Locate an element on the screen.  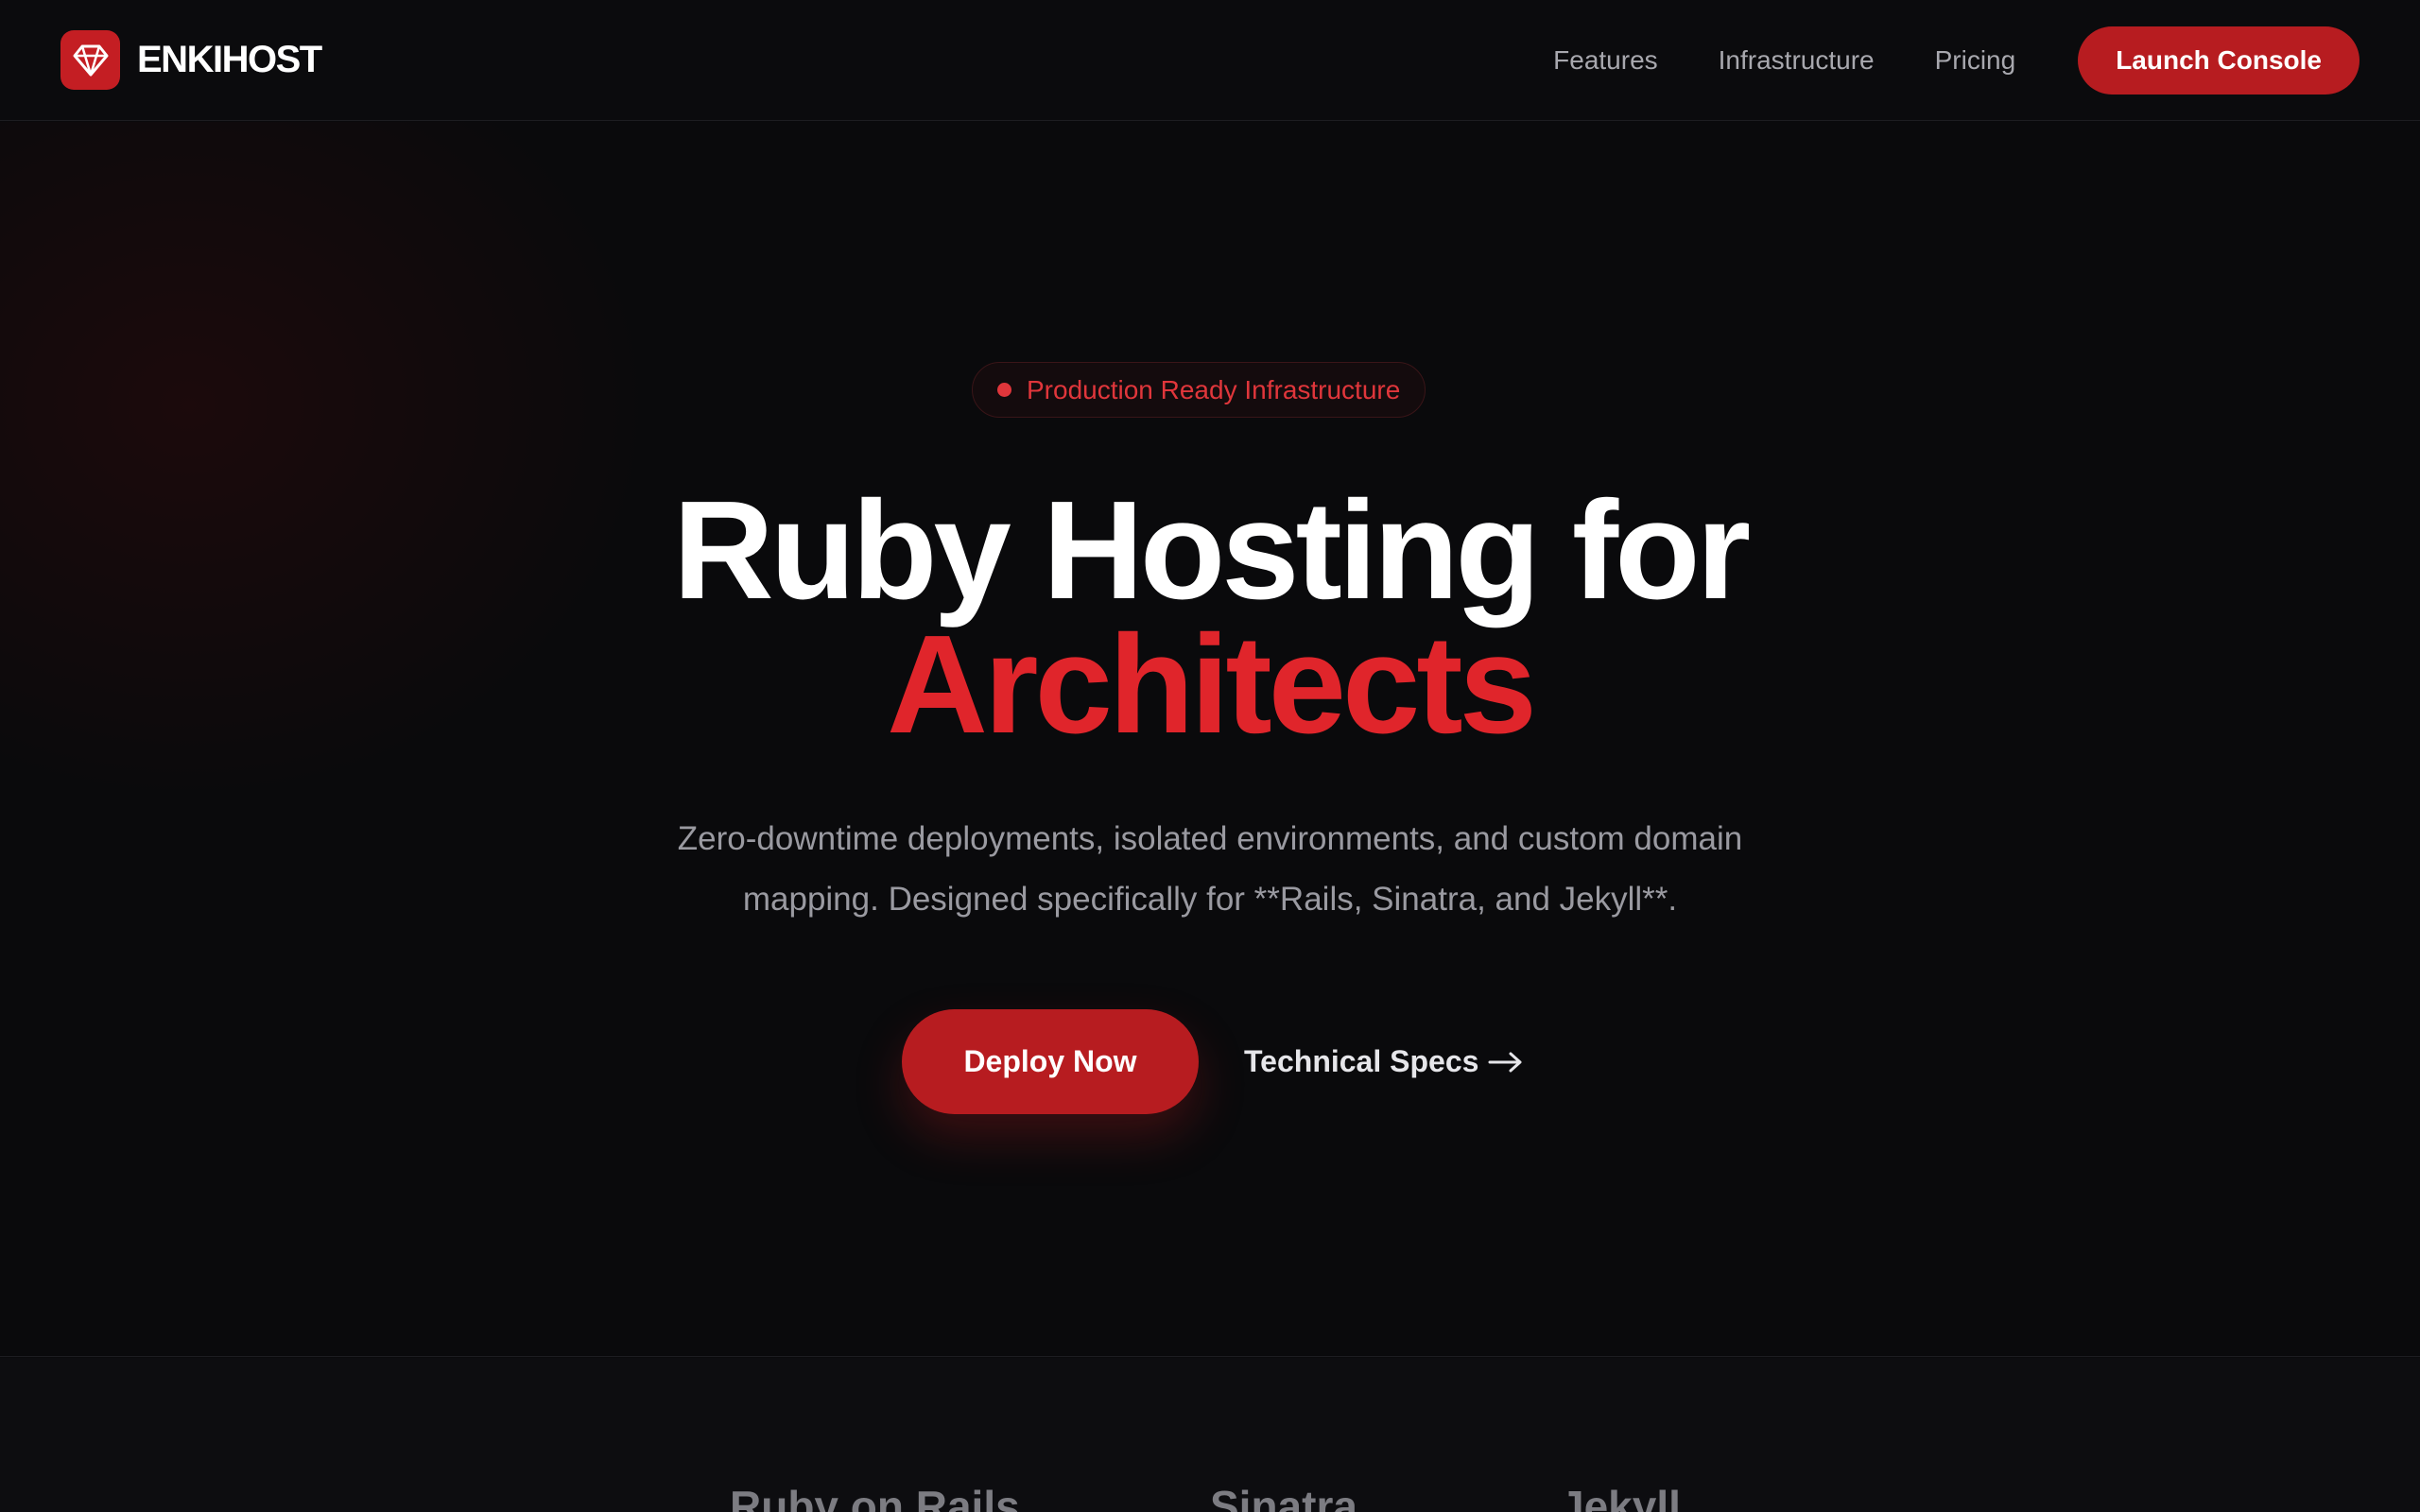
status-dot-icon is located at coordinates (1004, 390).